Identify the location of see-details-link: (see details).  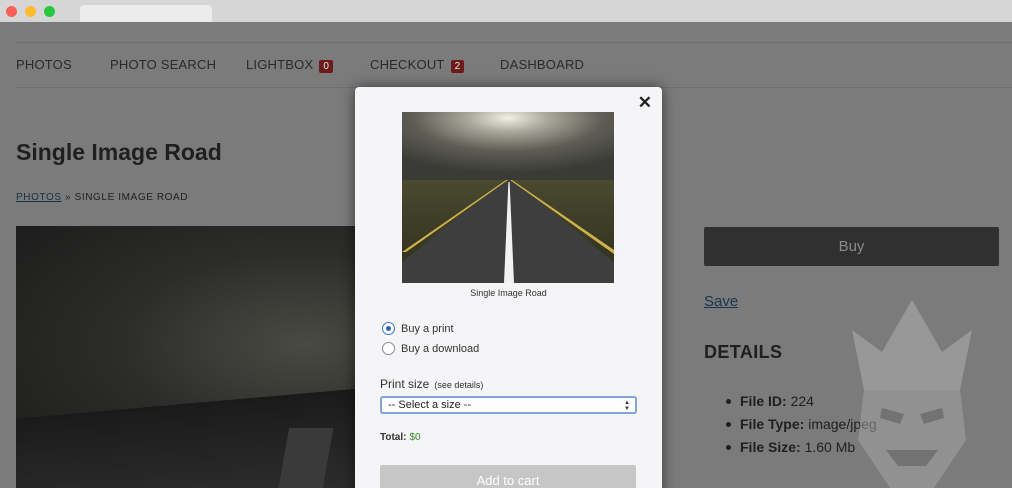
(458, 385).